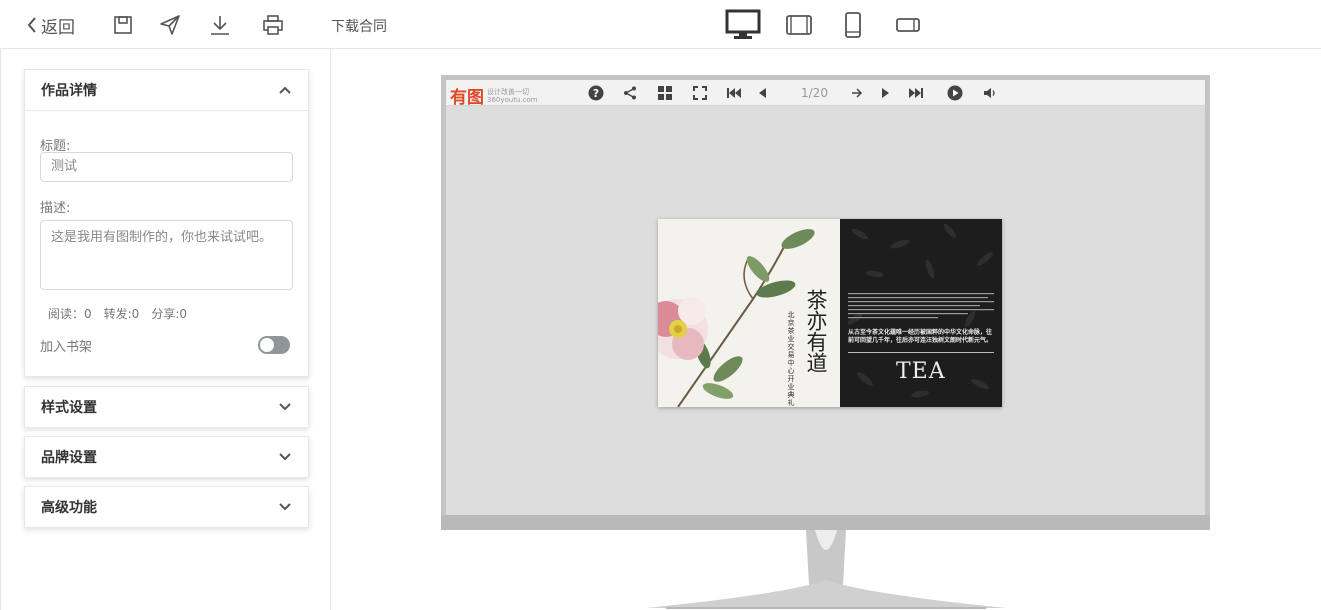 The height and width of the screenshot is (610, 1321). Describe the element at coordinates (58, 27) in the screenshot. I see `back-label: 返回` at that location.